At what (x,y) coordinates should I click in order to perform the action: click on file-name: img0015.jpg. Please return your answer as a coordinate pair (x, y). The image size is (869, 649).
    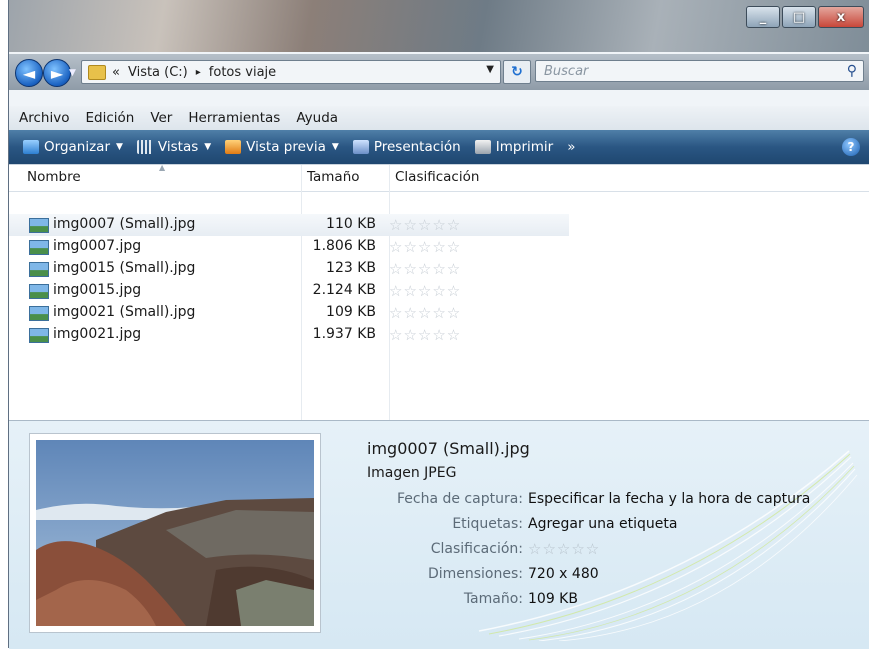
    Looking at the image, I should click on (97, 290).